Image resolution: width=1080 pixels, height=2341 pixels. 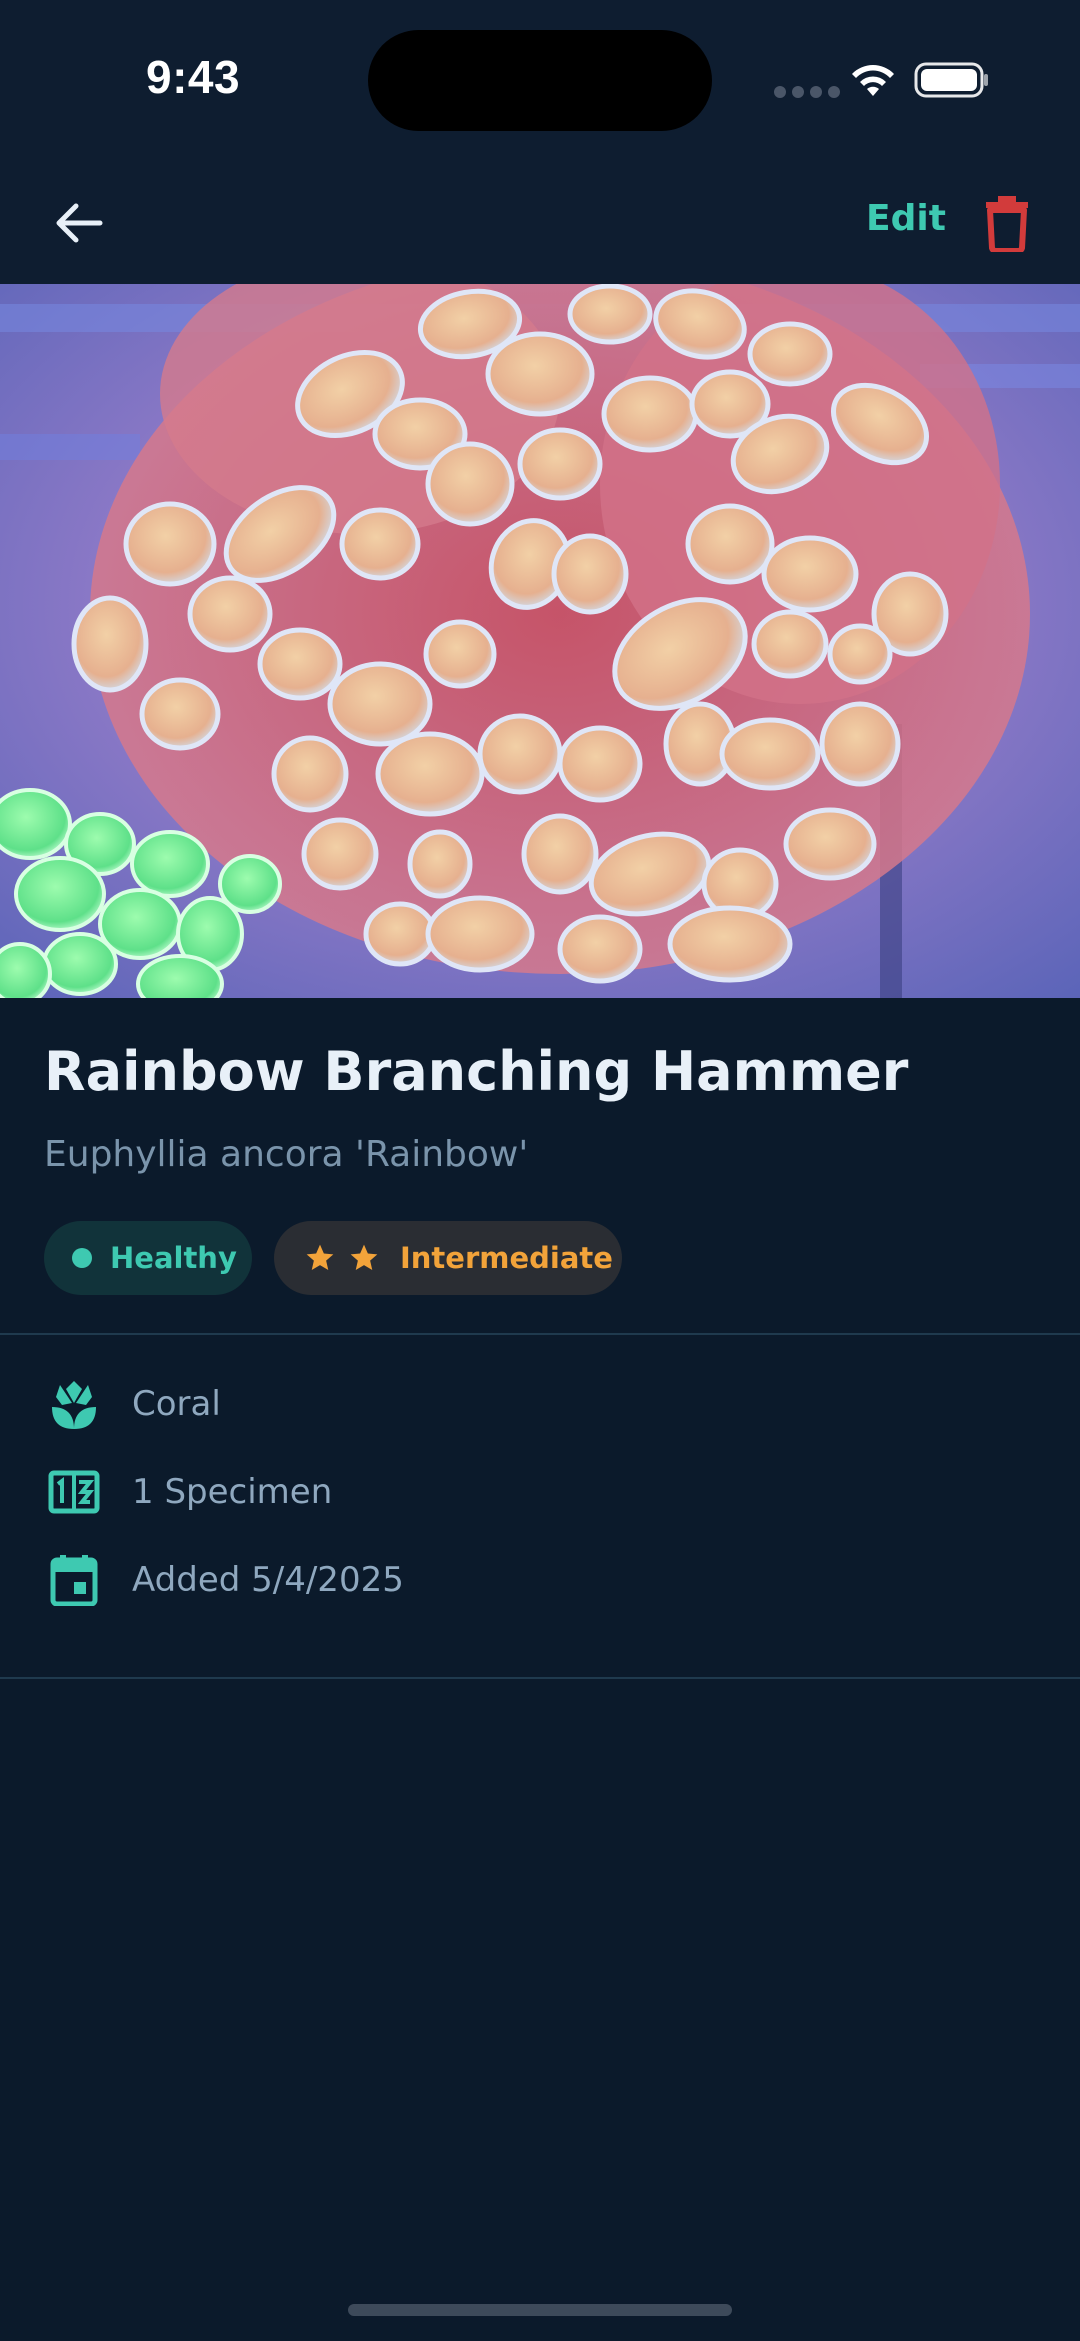 What do you see at coordinates (74, 1580) in the screenshot?
I see `calendar-icon` at bounding box center [74, 1580].